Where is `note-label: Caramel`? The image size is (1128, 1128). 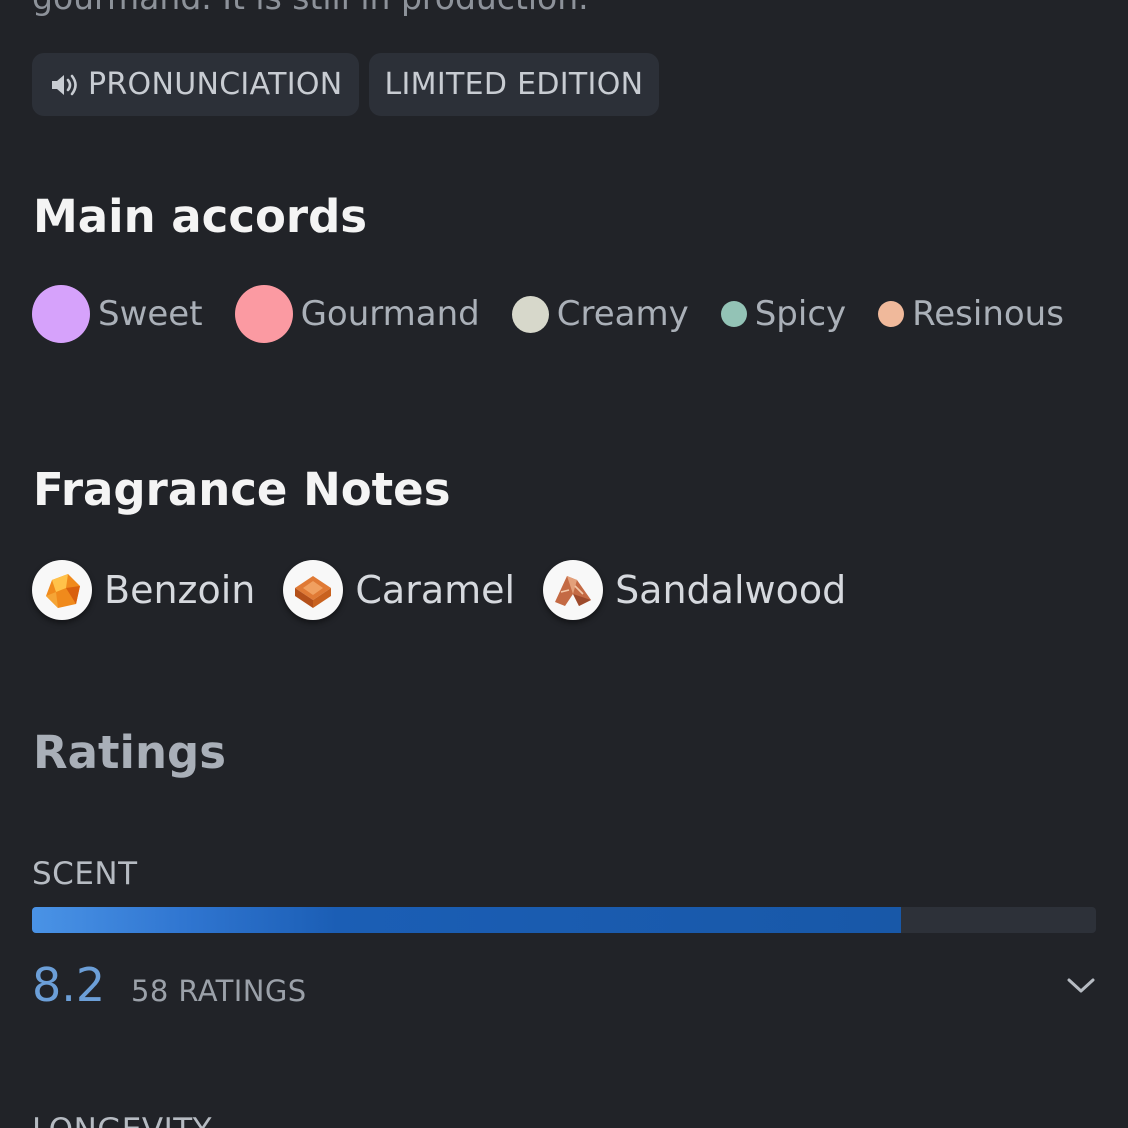
note-label: Caramel is located at coordinates (435, 590).